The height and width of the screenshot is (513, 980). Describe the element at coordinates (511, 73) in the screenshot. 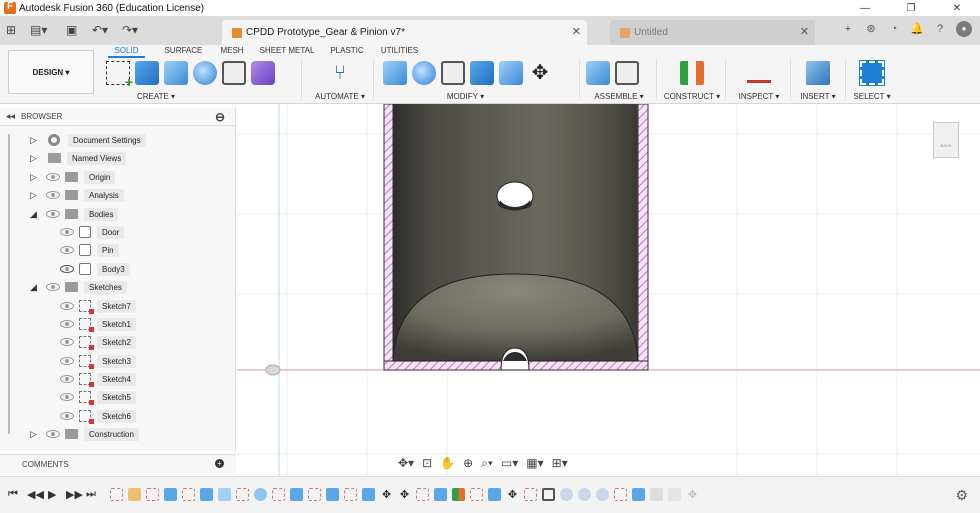

I see `split-body-icon` at that location.